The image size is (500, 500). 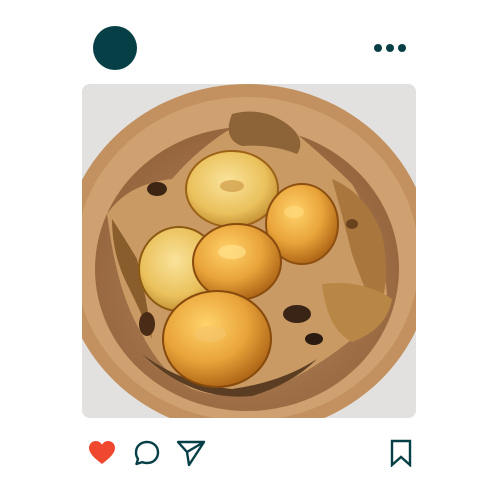 I want to click on send-icon, so click(x=191, y=453).